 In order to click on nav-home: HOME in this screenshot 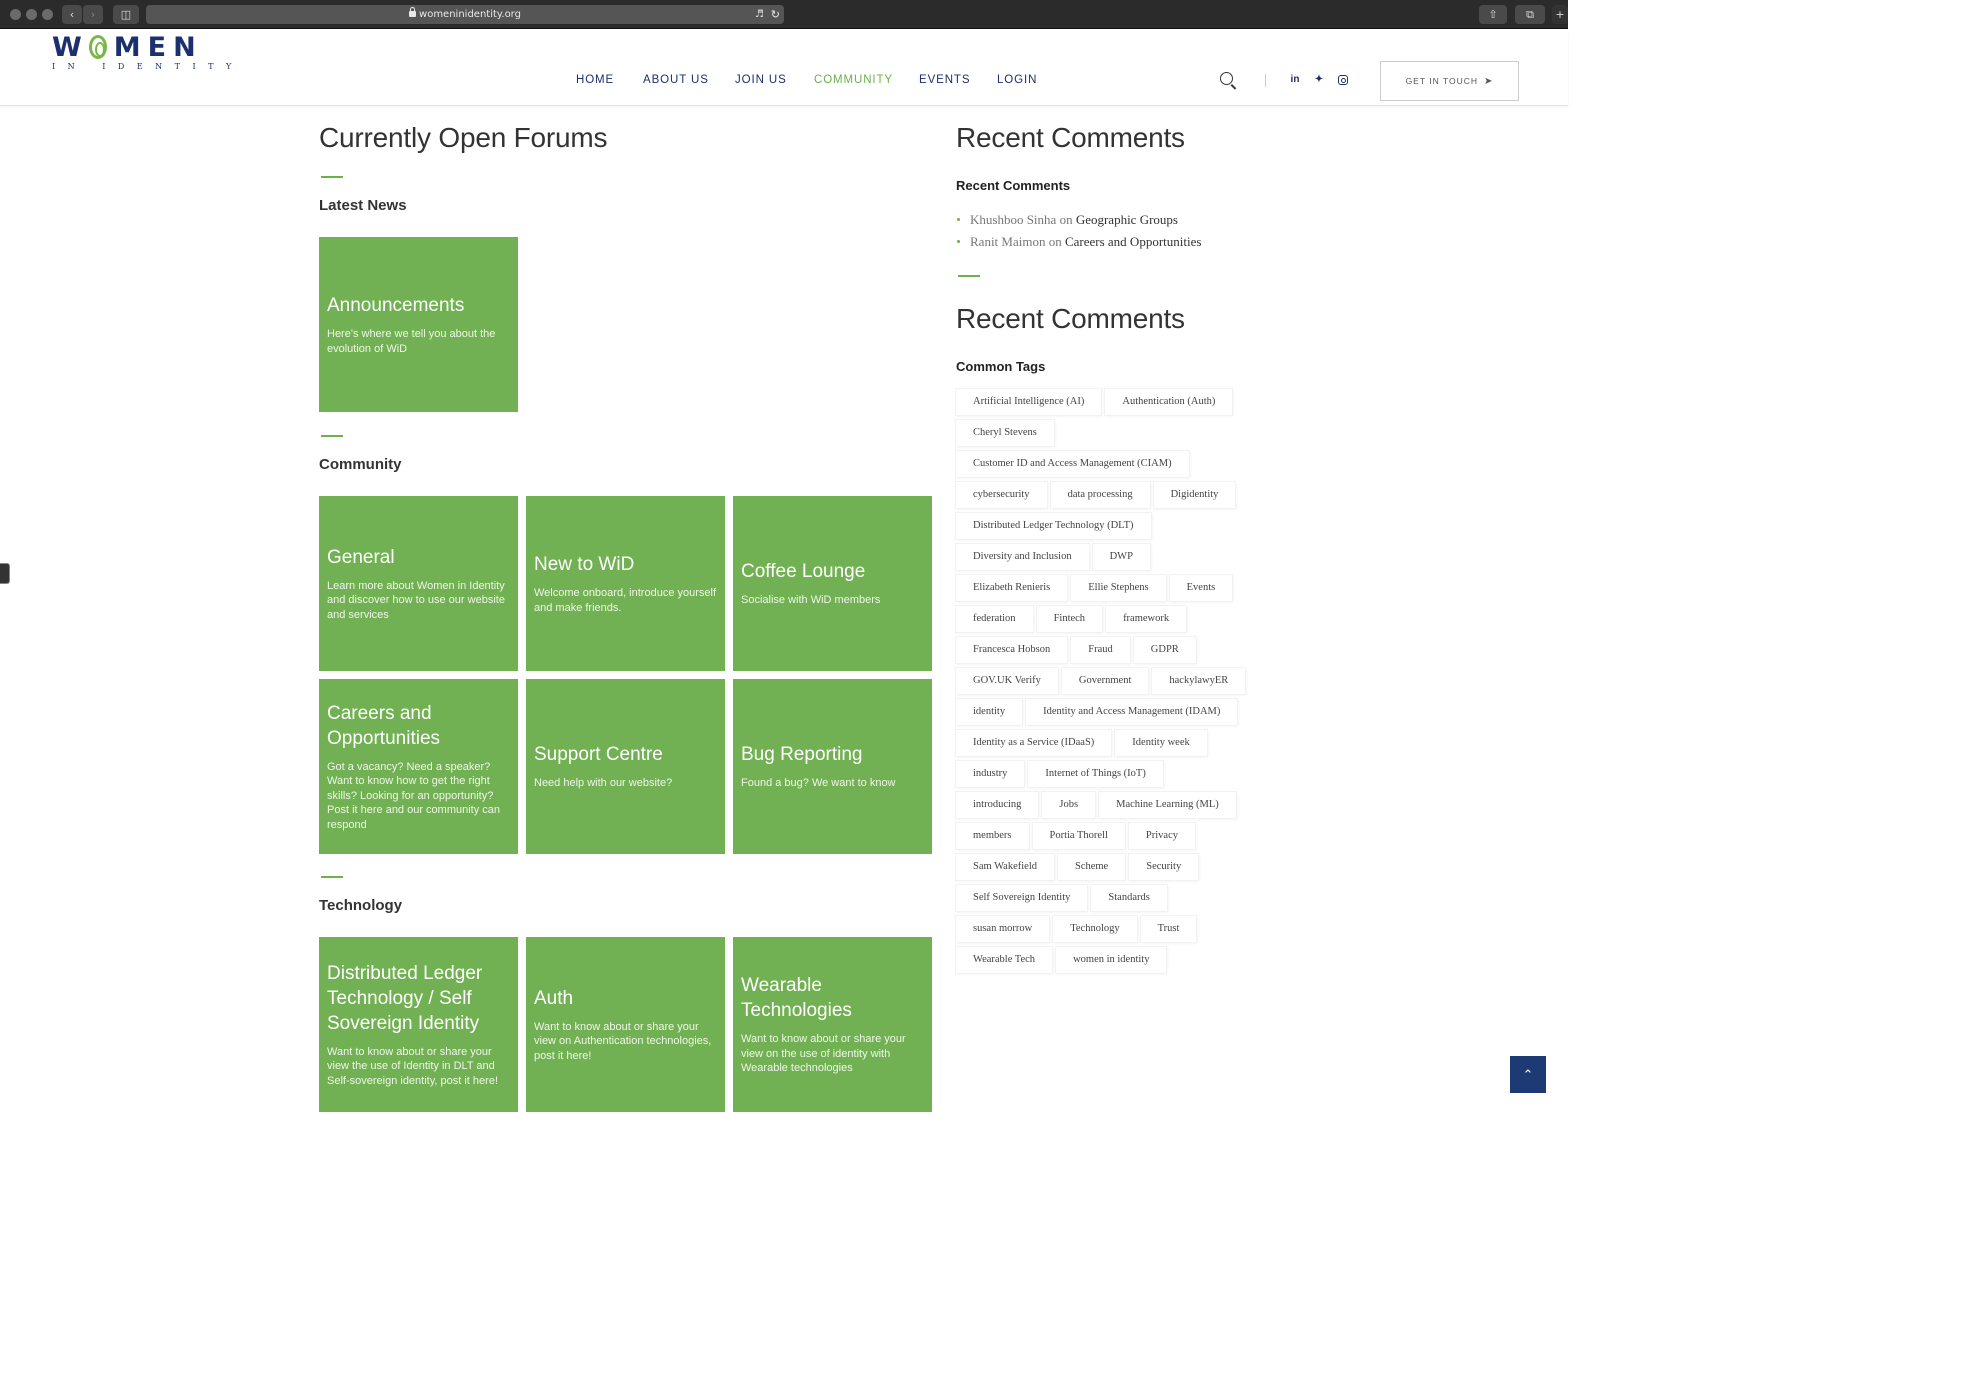, I will do `click(595, 81)`.